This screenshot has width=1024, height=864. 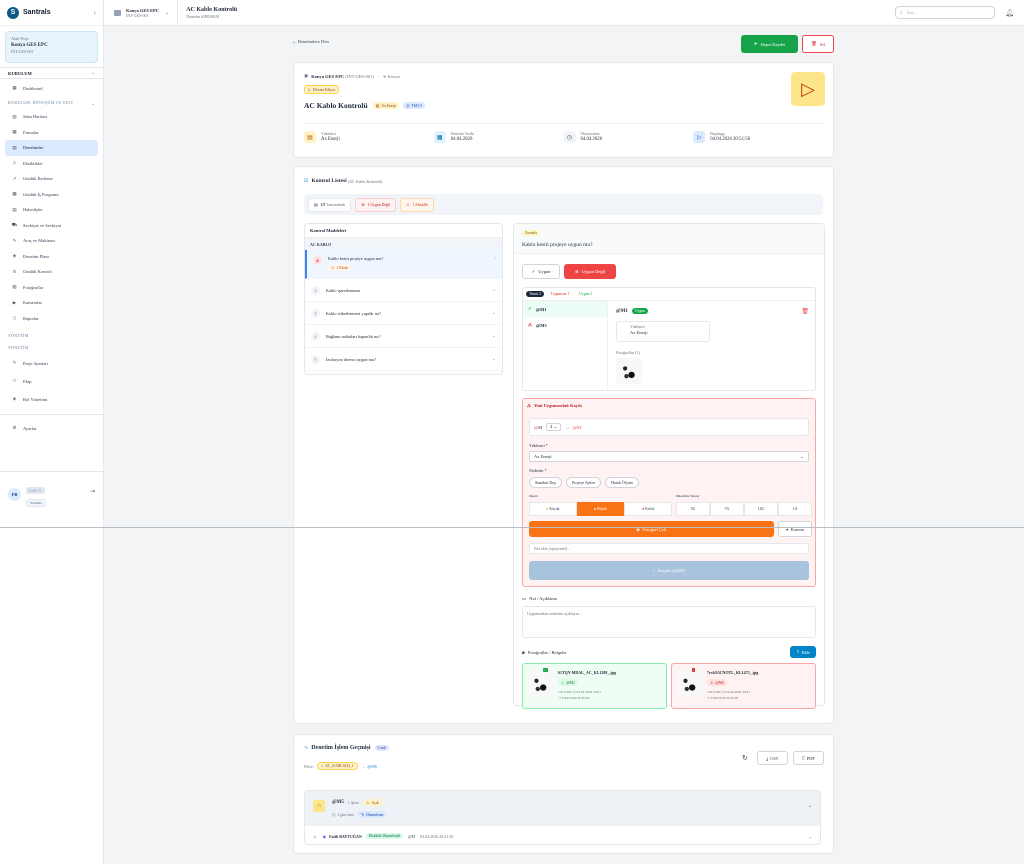 I want to click on sidebar-item-1: ▦ Firmalar, so click(x=51, y=133).